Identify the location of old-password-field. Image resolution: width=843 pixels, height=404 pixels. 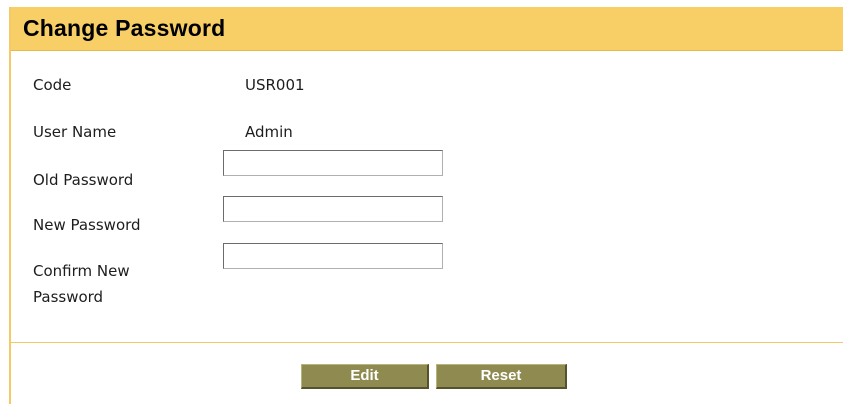
(333, 163).